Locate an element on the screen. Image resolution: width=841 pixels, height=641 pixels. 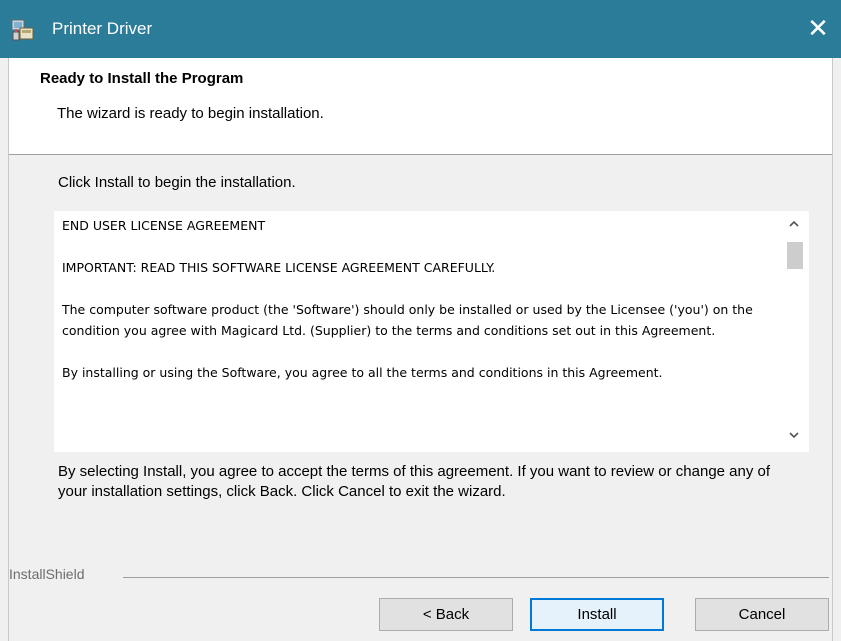
install-button: Install is located at coordinates (597, 614).